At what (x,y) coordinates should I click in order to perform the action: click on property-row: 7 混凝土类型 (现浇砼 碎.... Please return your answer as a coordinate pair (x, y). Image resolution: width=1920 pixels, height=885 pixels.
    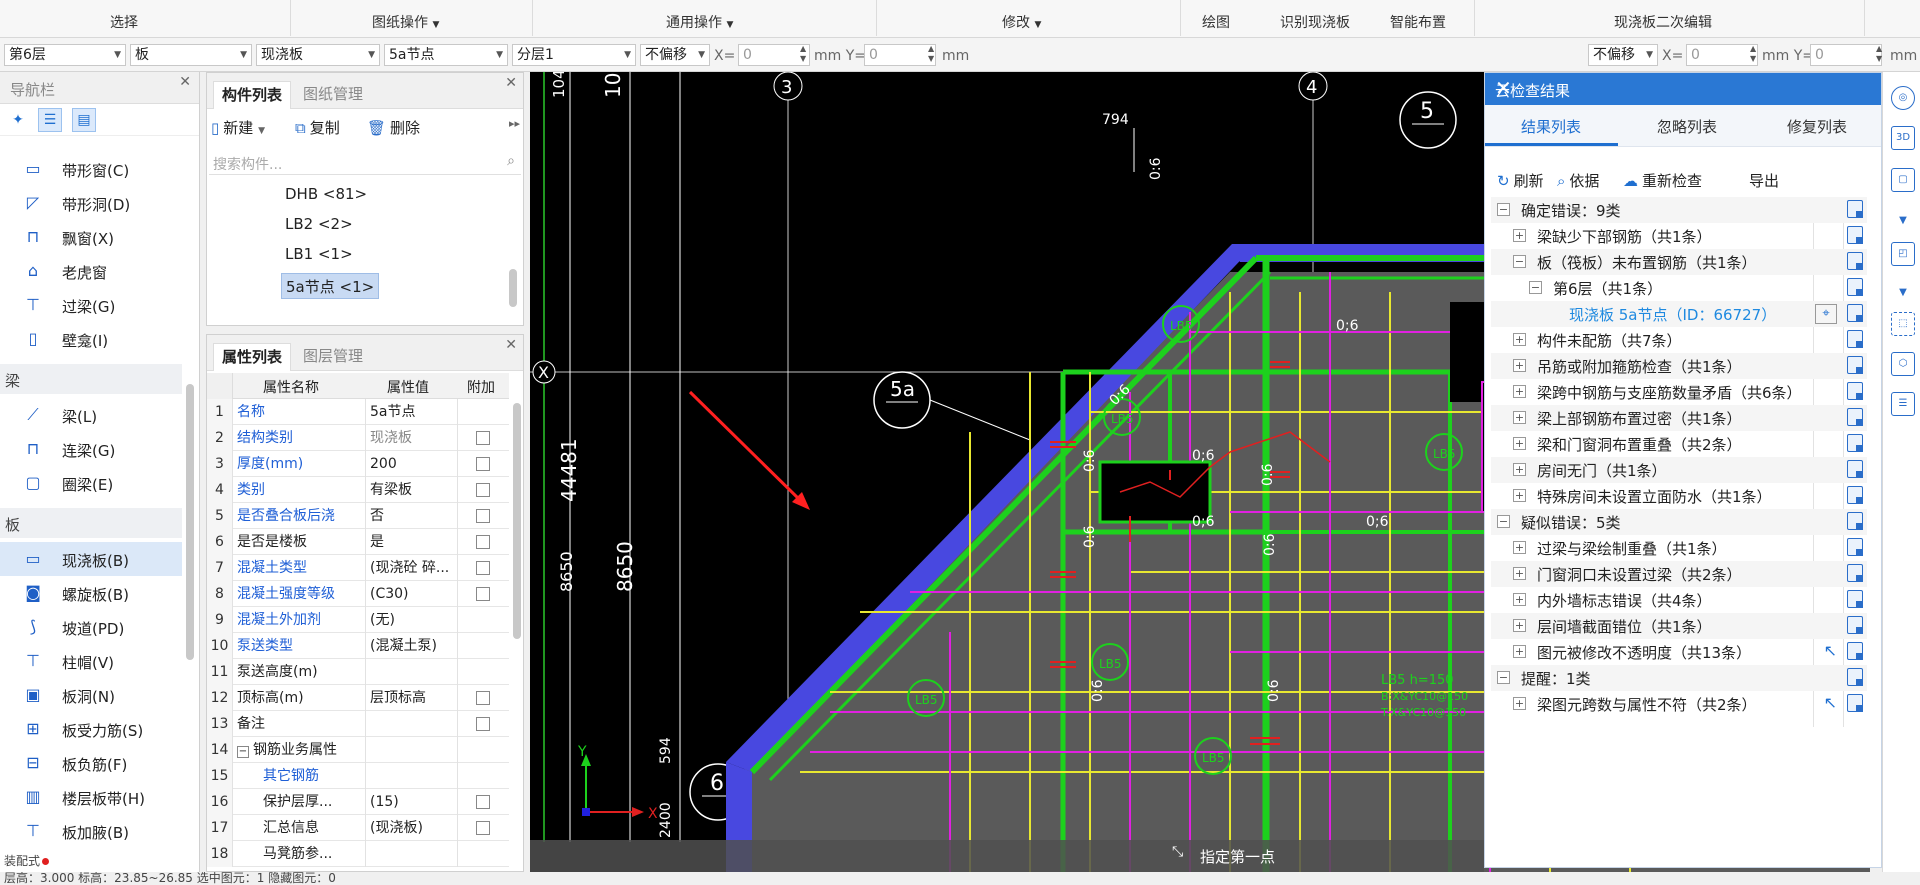
    Looking at the image, I should click on (358, 568).